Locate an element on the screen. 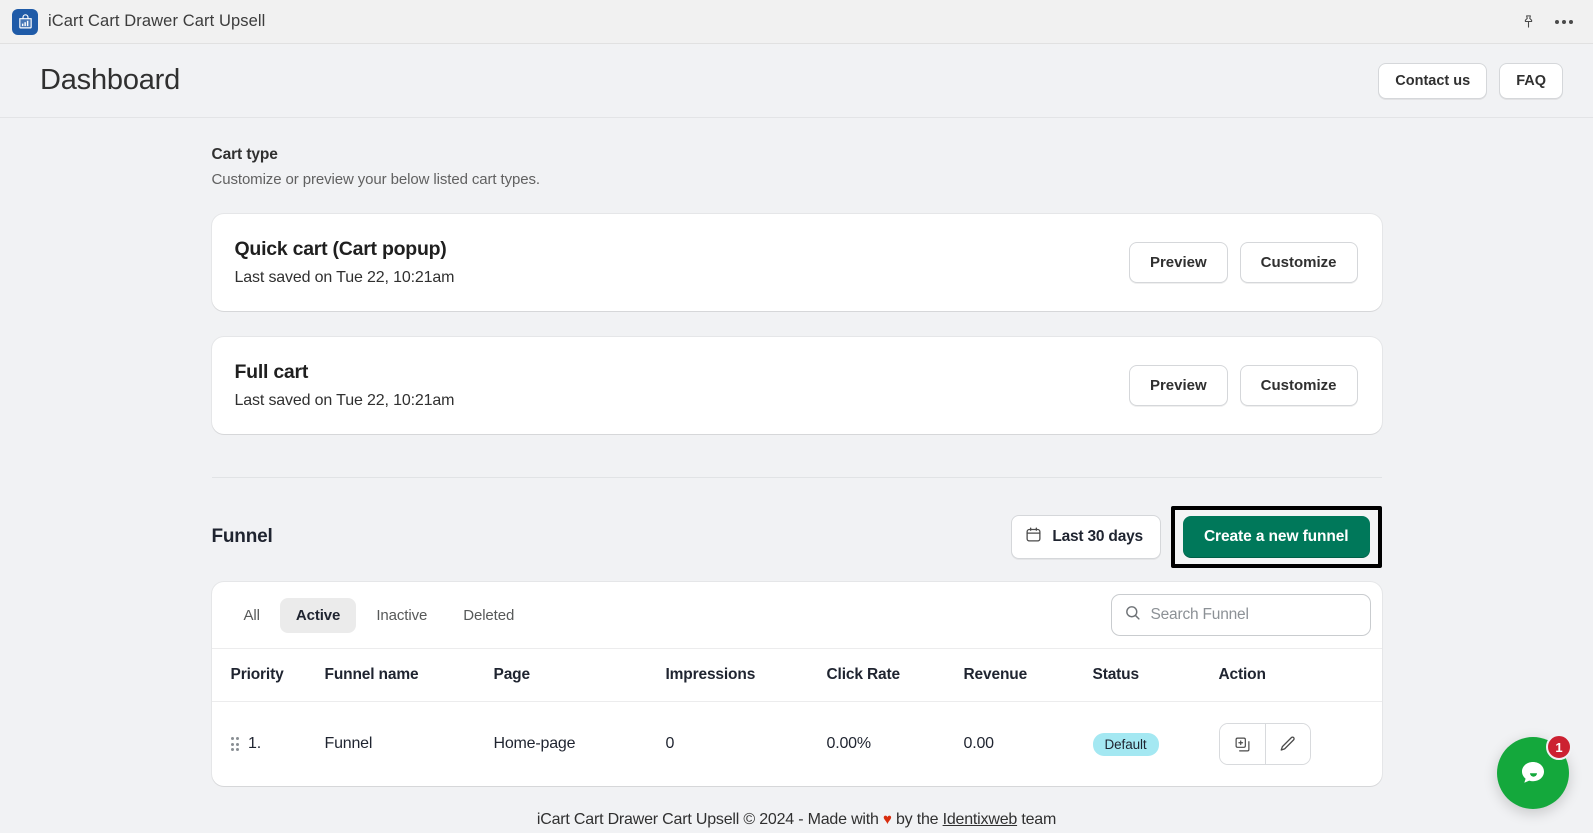 This screenshot has width=1593, height=833. heart-icon: ♥ is located at coordinates (887, 819).